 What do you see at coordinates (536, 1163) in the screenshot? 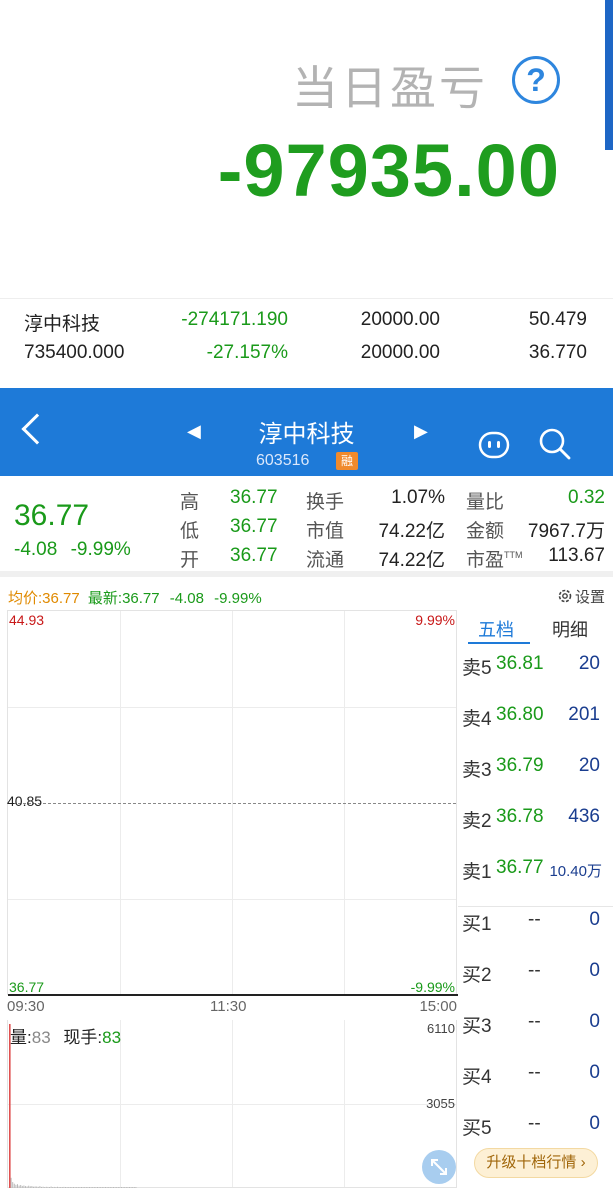
I see `upgrade-ten-level-button: 升级十档行情 ›` at bounding box center [536, 1163].